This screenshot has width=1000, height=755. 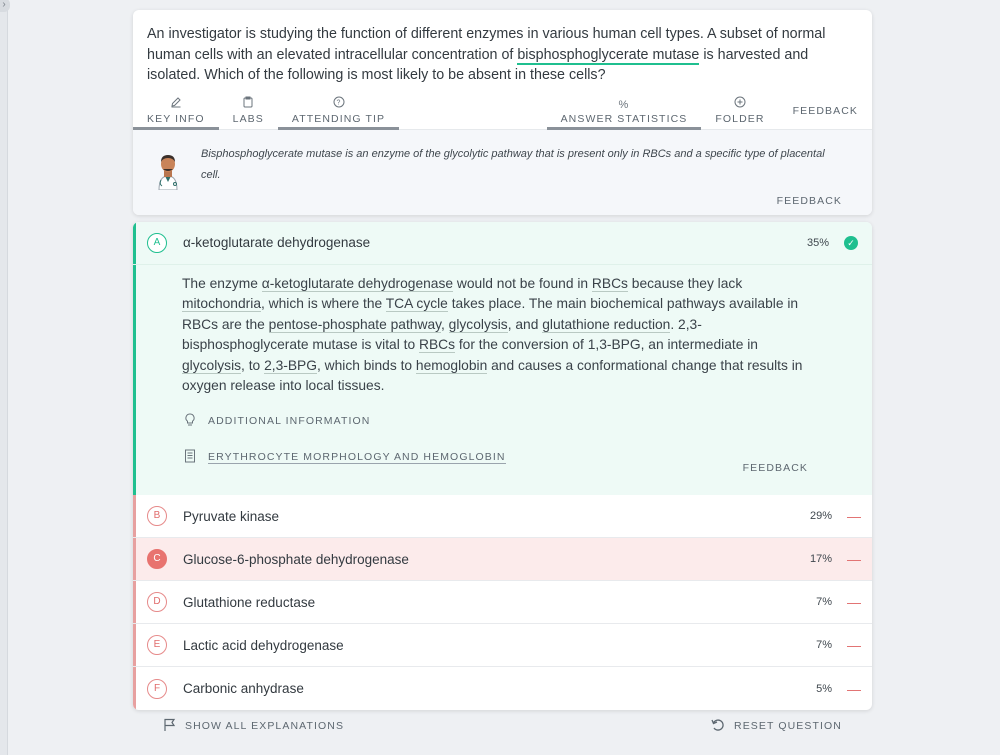 I want to click on percent-icon: %, so click(x=624, y=104).